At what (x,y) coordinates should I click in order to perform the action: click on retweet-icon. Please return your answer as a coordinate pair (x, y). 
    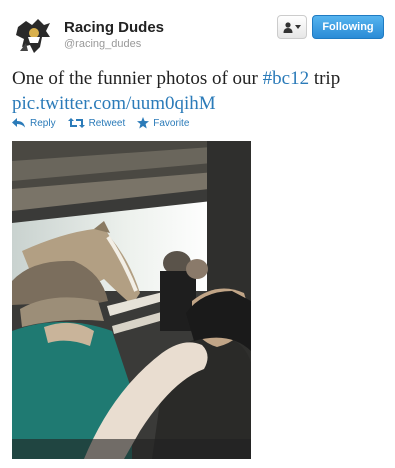
    Looking at the image, I should click on (76, 123).